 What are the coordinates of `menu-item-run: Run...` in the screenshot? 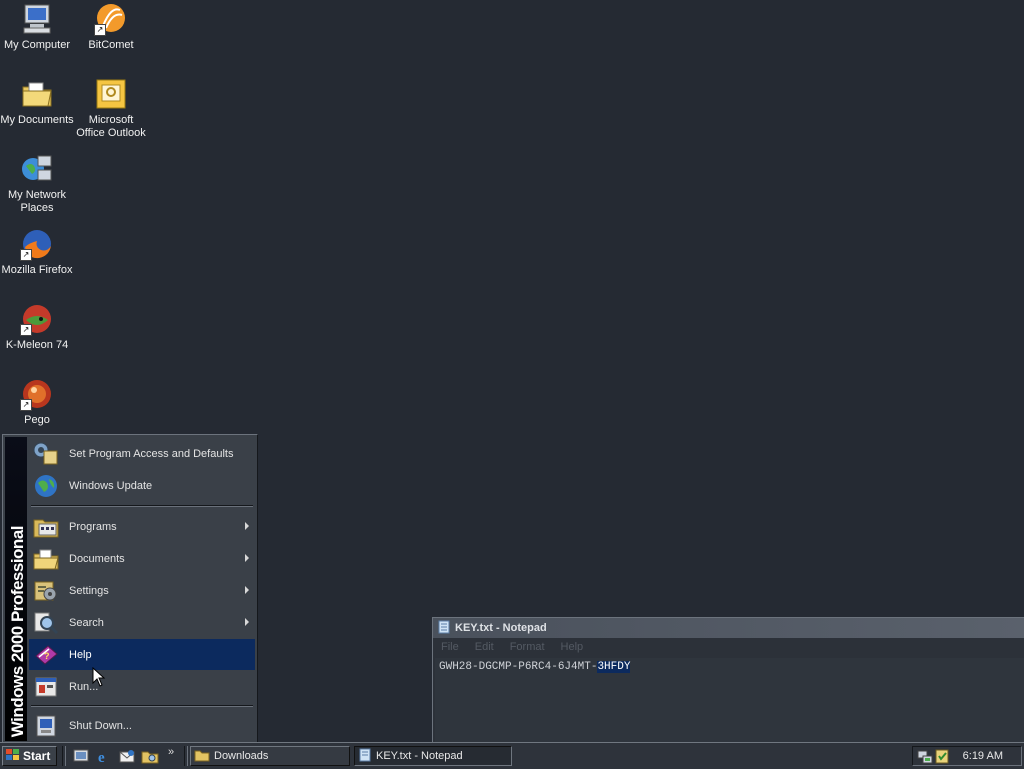 It's located at (142, 686).